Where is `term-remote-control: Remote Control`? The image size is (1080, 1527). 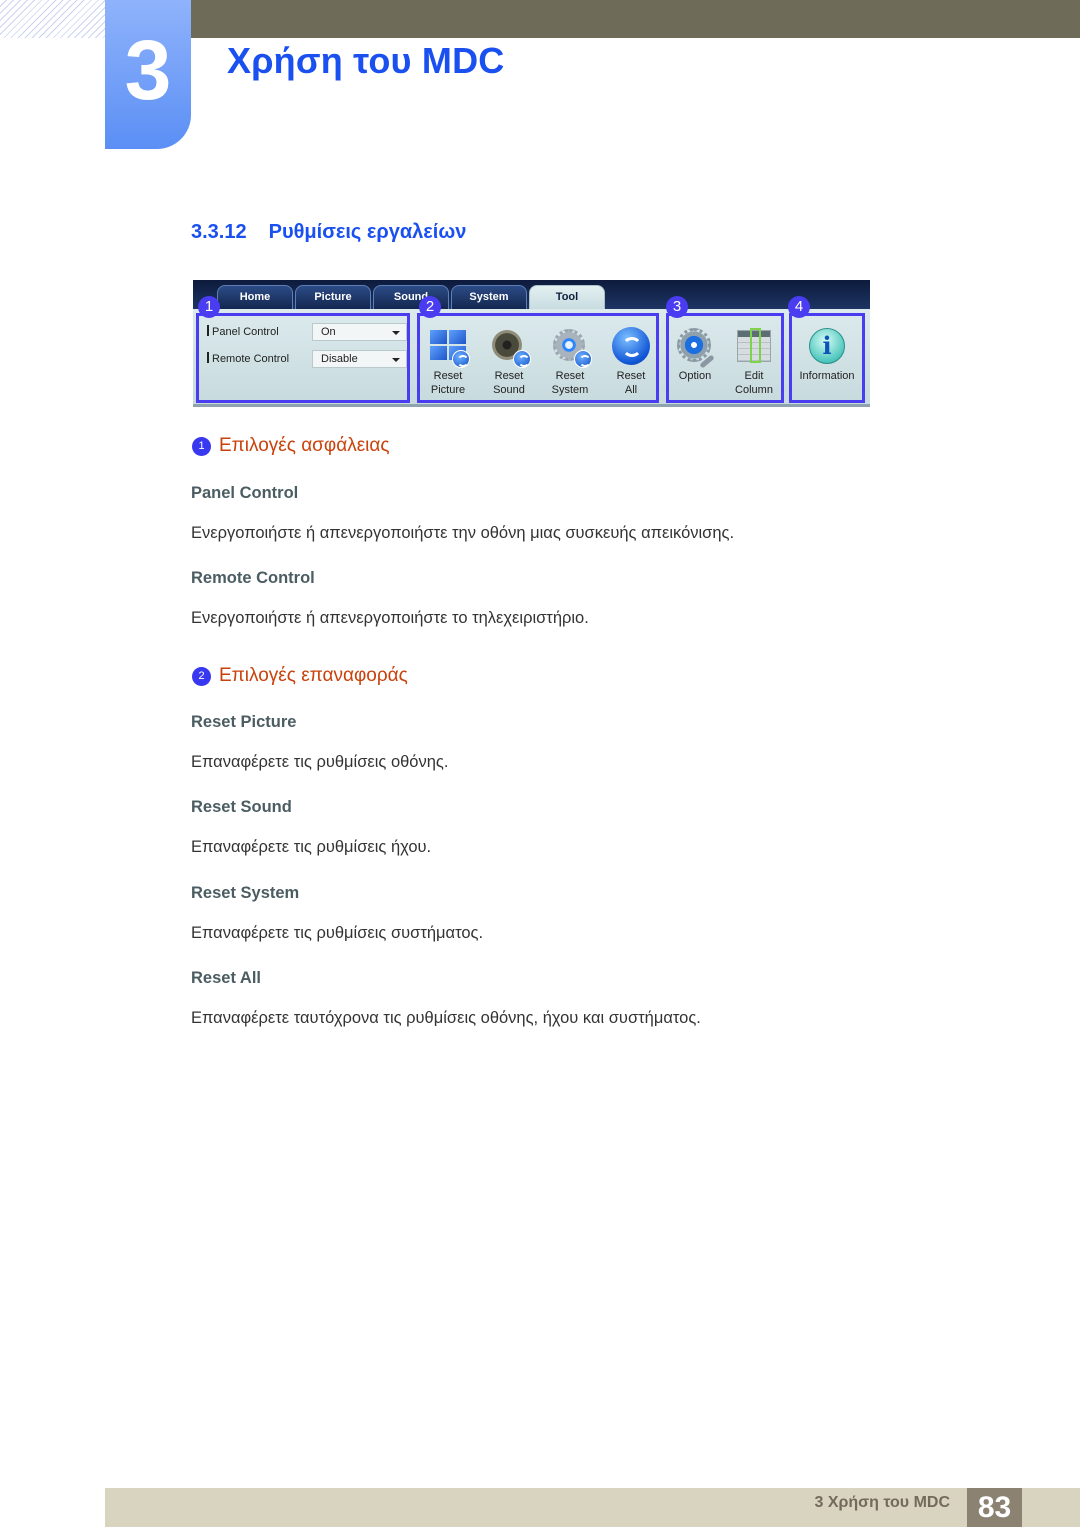 term-remote-control: Remote Control is located at coordinates (253, 578).